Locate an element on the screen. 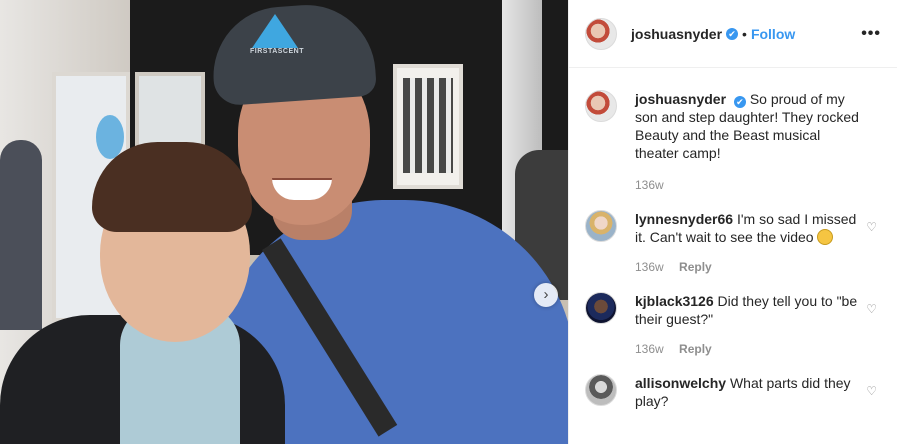 The width and height of the screenshot is (897, 444). comment-username: allisonwelchy is located at coordinates (680, 383).